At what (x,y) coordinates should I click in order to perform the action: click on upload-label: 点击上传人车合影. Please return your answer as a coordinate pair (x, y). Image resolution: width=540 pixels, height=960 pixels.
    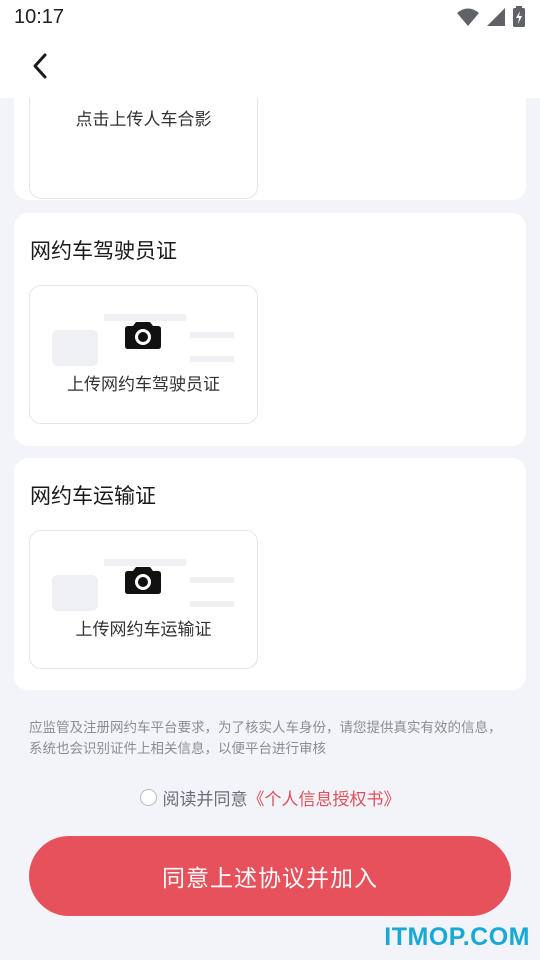
    Looking at the image, I should click on (143, 120).